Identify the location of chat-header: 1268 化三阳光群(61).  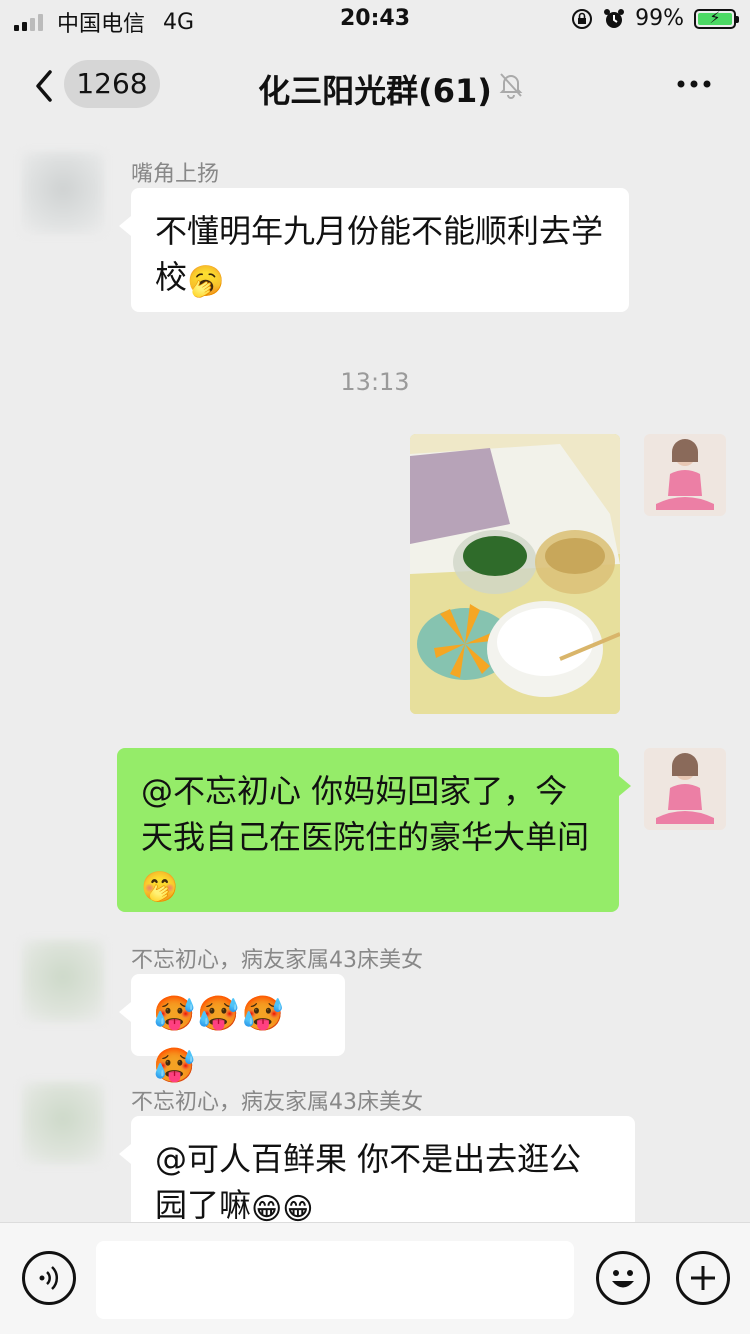
(375, 85).